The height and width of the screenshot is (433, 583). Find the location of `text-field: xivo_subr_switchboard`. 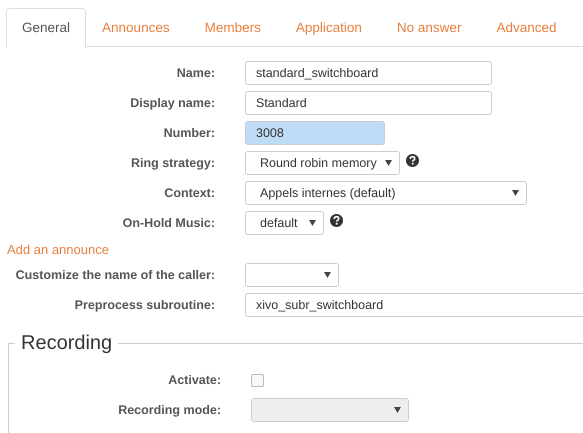

text-field: xivo_subr_switchboard is located at coordinates (414, 305).